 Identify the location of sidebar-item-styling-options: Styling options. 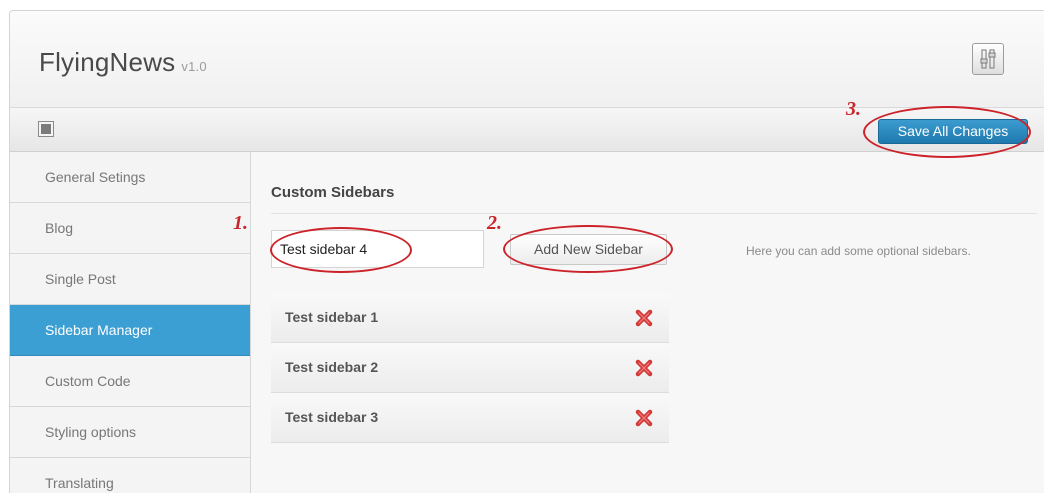
(130, 432).